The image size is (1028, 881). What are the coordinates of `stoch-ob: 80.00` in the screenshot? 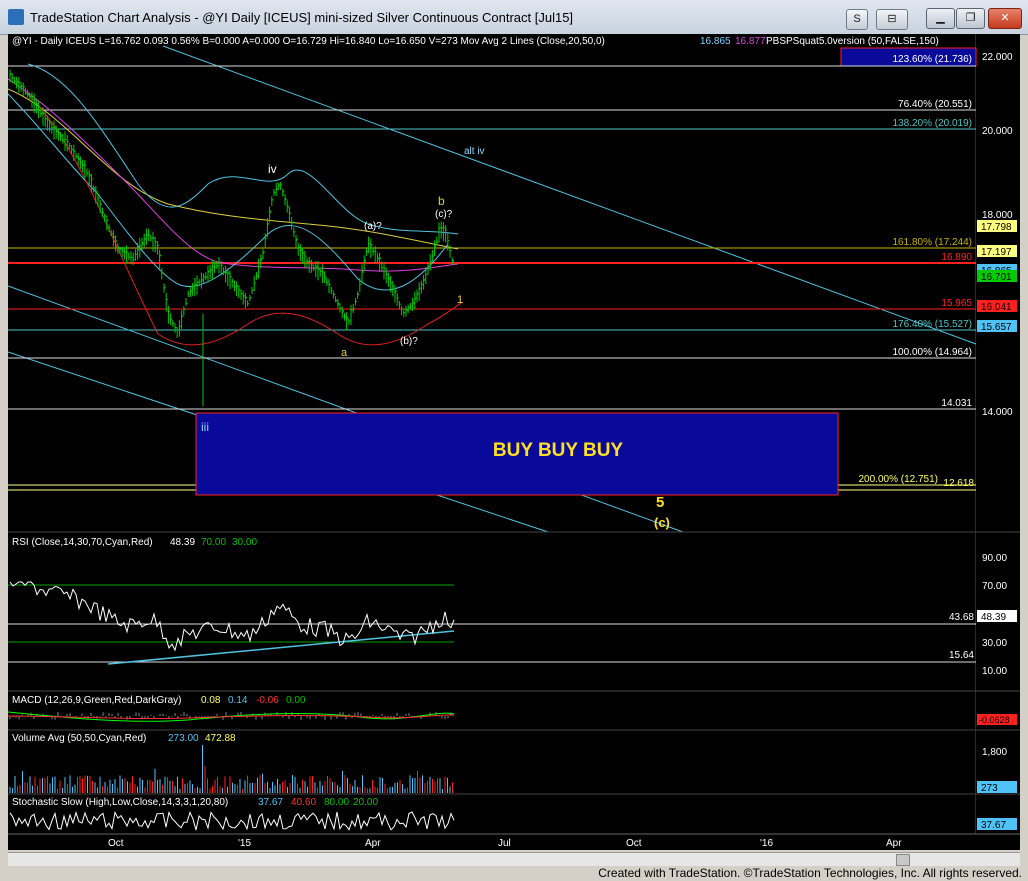 It's located at (336, 802).